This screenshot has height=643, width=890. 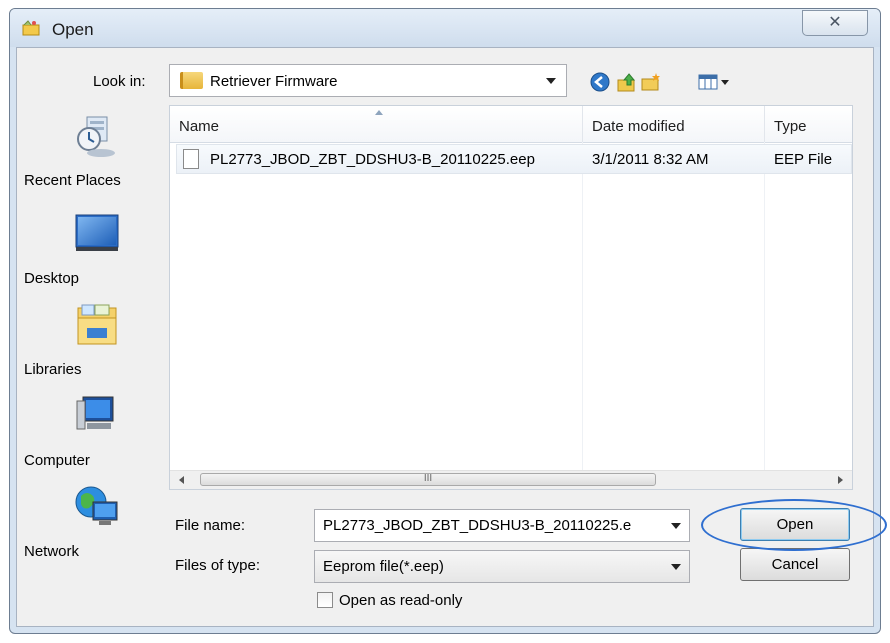 I want to click on close-button: ✕, so click(x=835, y=23).